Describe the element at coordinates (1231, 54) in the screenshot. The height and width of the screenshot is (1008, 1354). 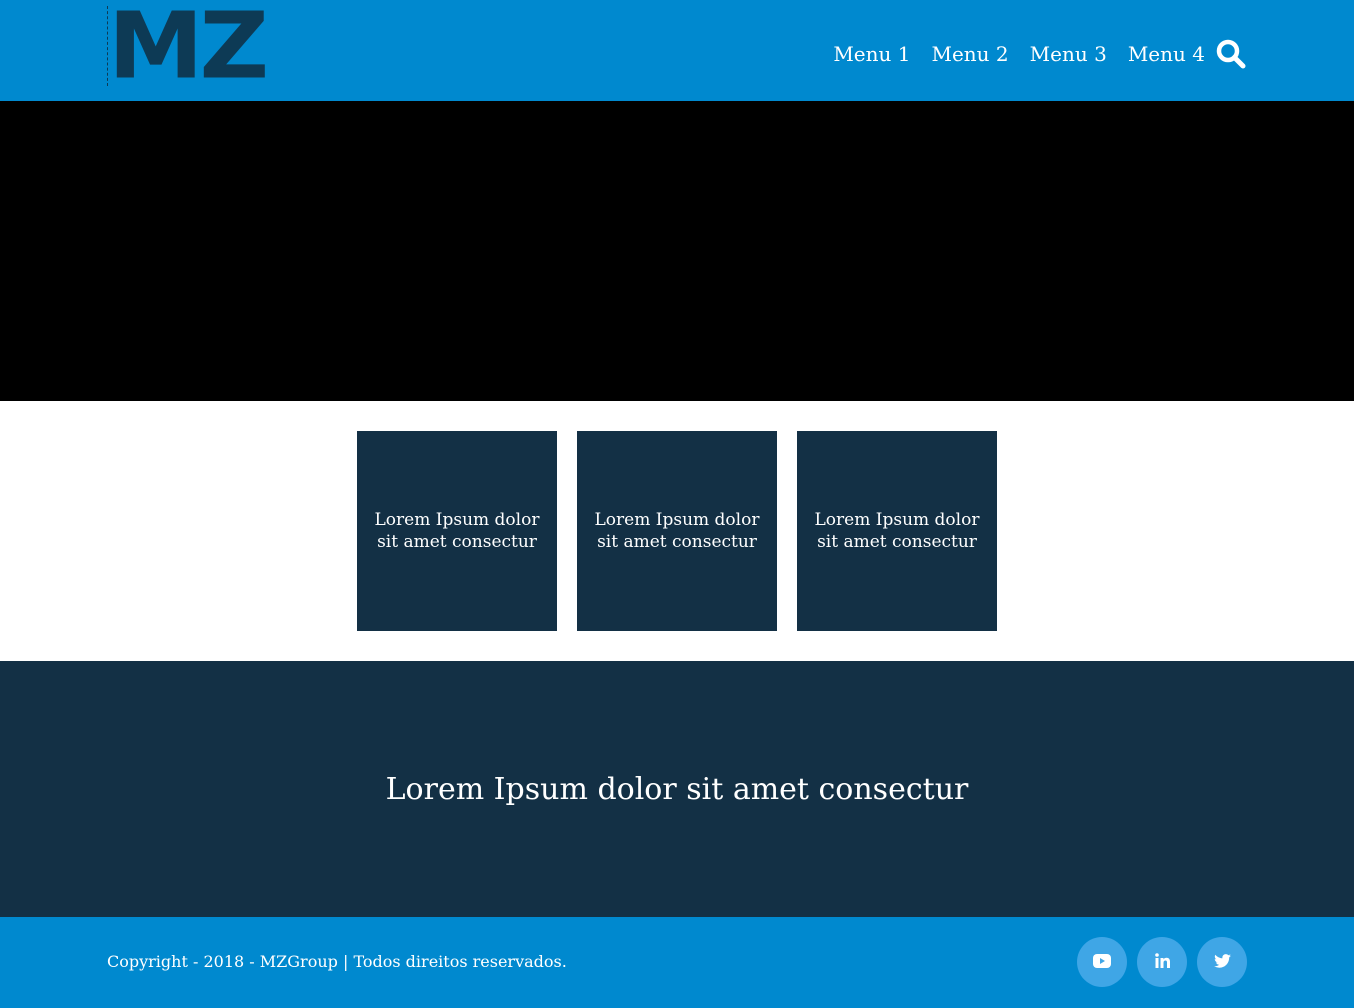
I see `search-icon` at that location.